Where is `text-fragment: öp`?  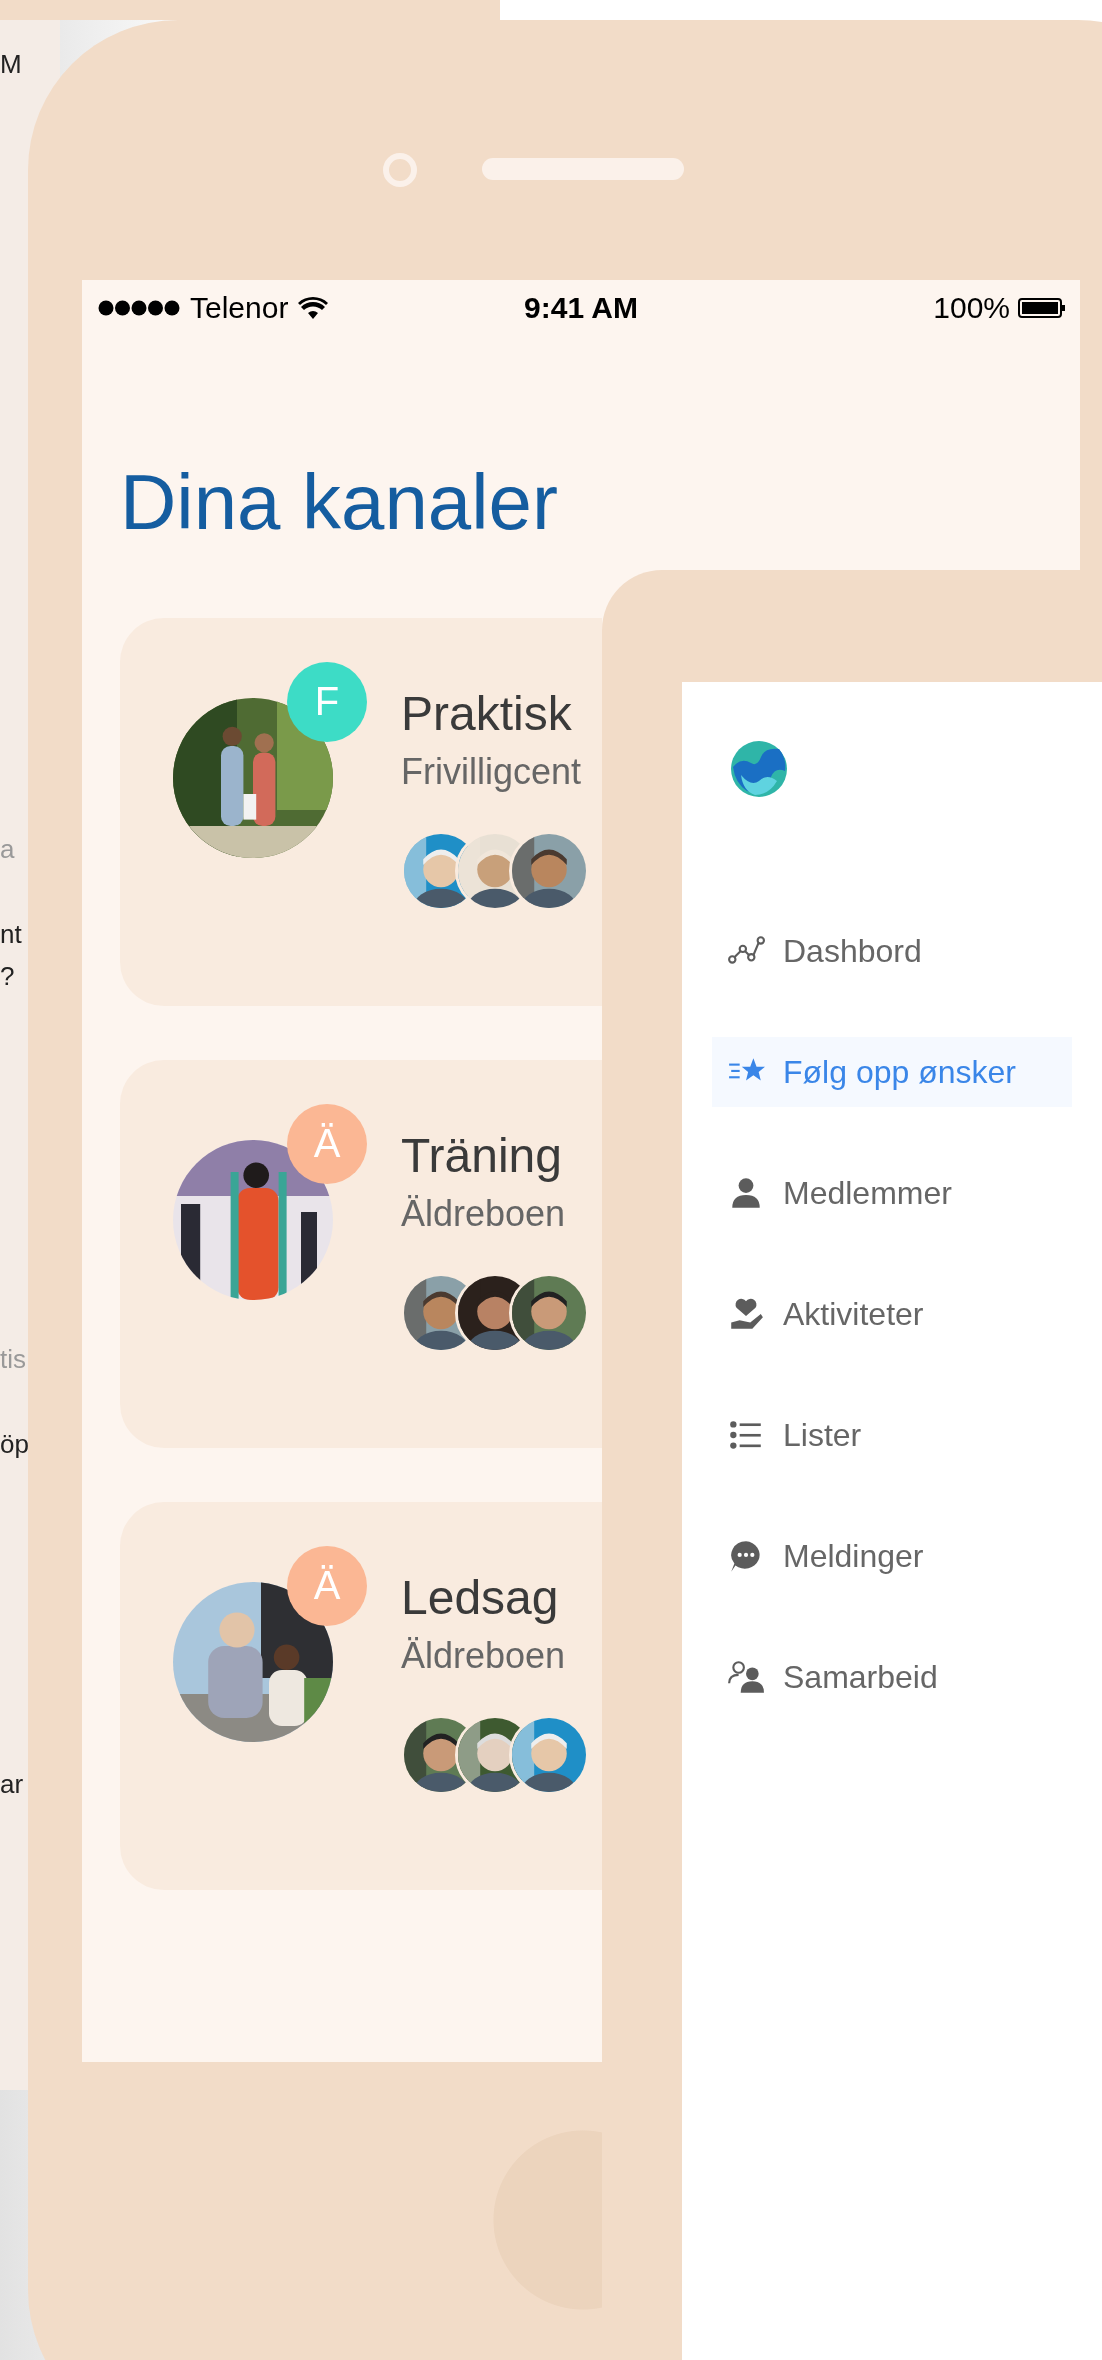
text-fragment: öp is located at coordinates (14, 1444).